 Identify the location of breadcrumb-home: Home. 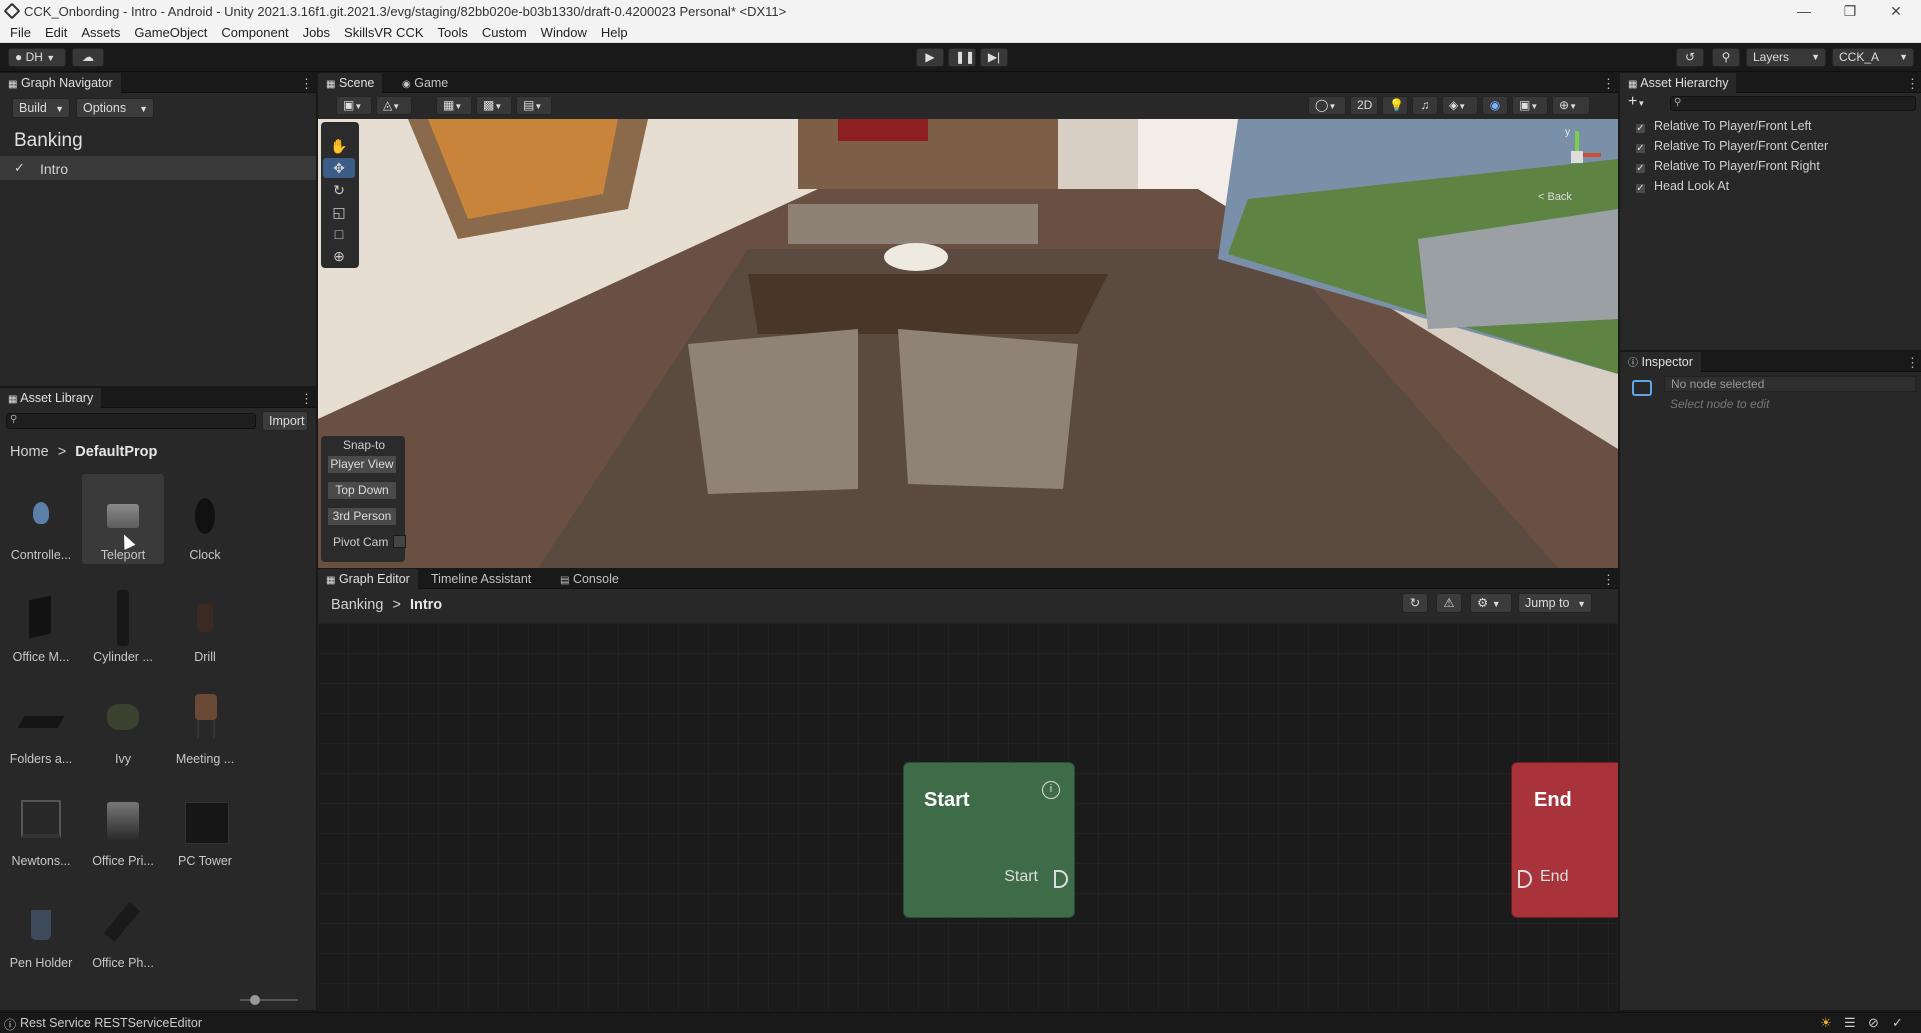
(29, 452).